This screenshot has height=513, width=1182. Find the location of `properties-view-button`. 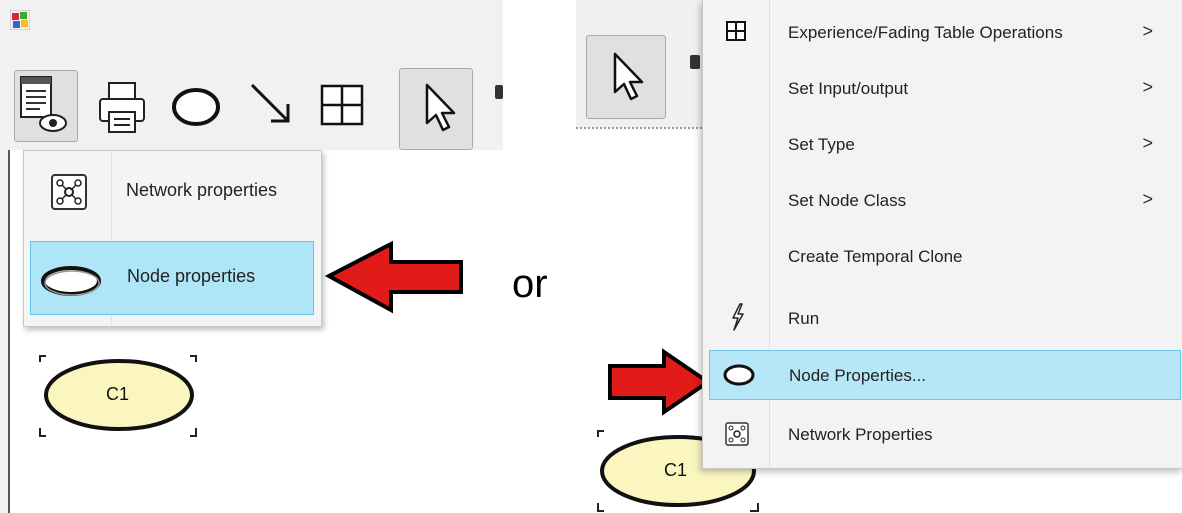

properties-view-button is located at coordinates (46, 106).